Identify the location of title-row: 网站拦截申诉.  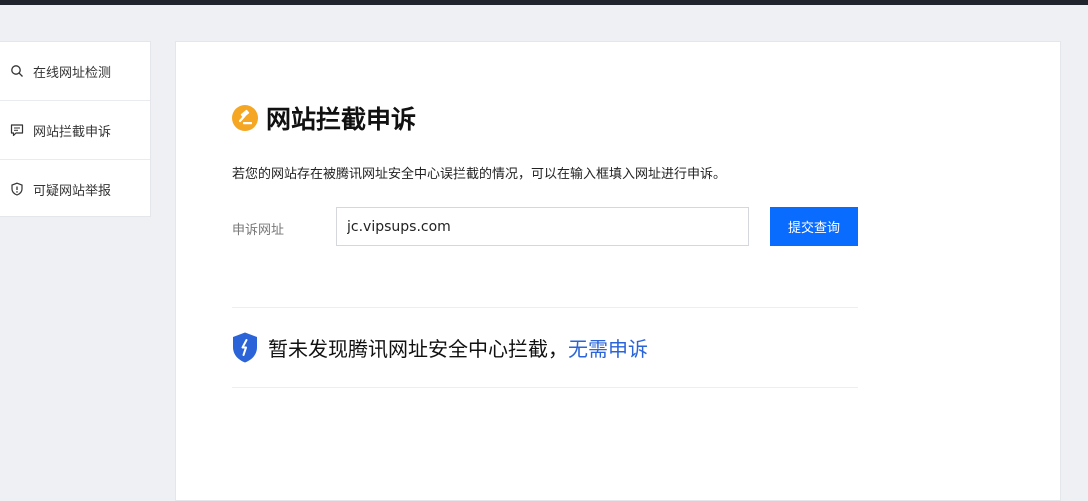
(324, 118).